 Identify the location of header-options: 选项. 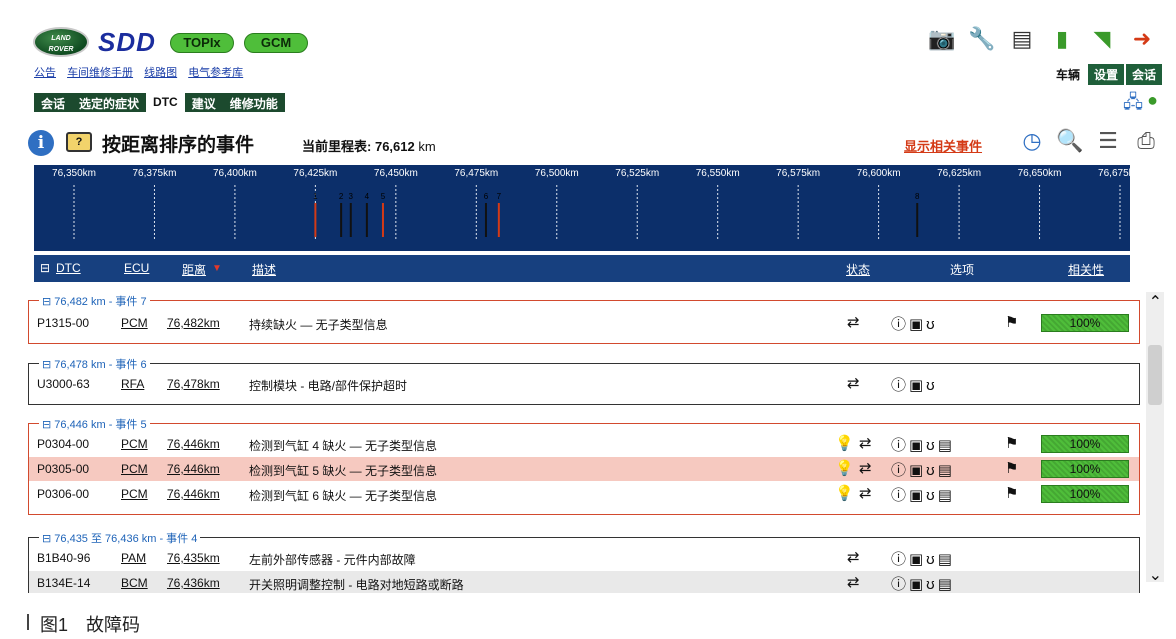
(962, 270).